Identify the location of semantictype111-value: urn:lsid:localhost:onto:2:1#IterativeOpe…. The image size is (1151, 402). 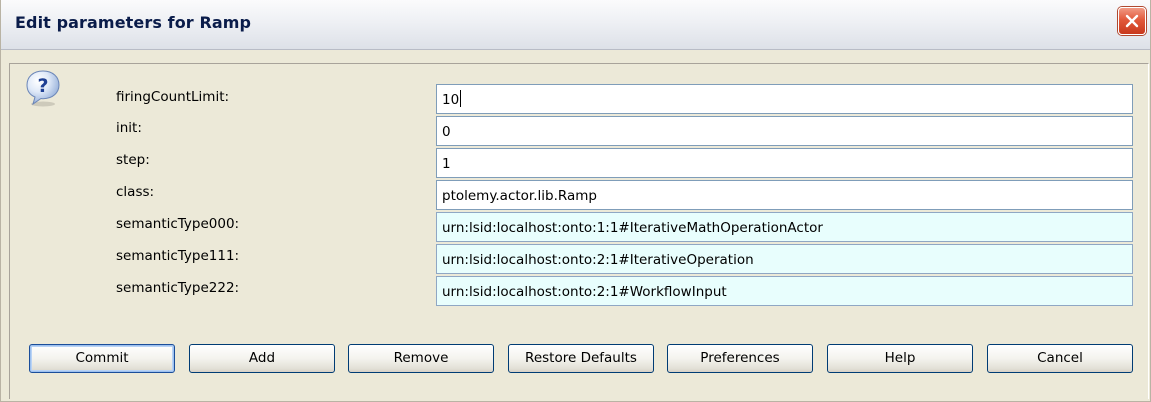
(598, 260).